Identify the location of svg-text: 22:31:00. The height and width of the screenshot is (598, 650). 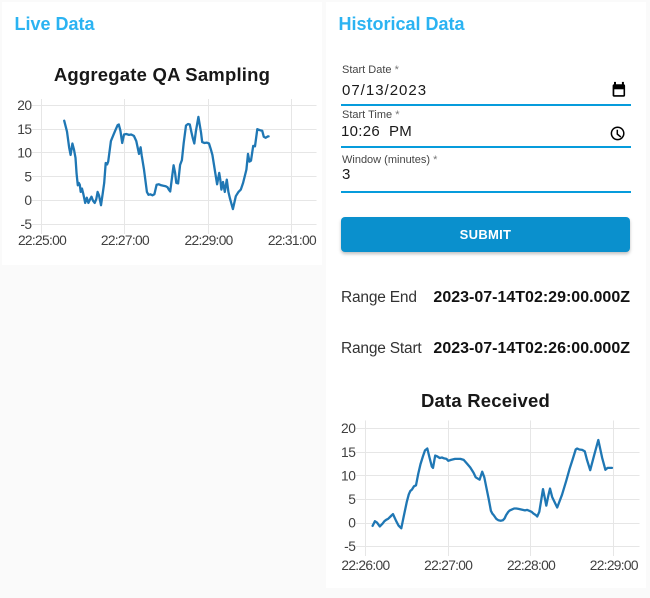
(292, 240).